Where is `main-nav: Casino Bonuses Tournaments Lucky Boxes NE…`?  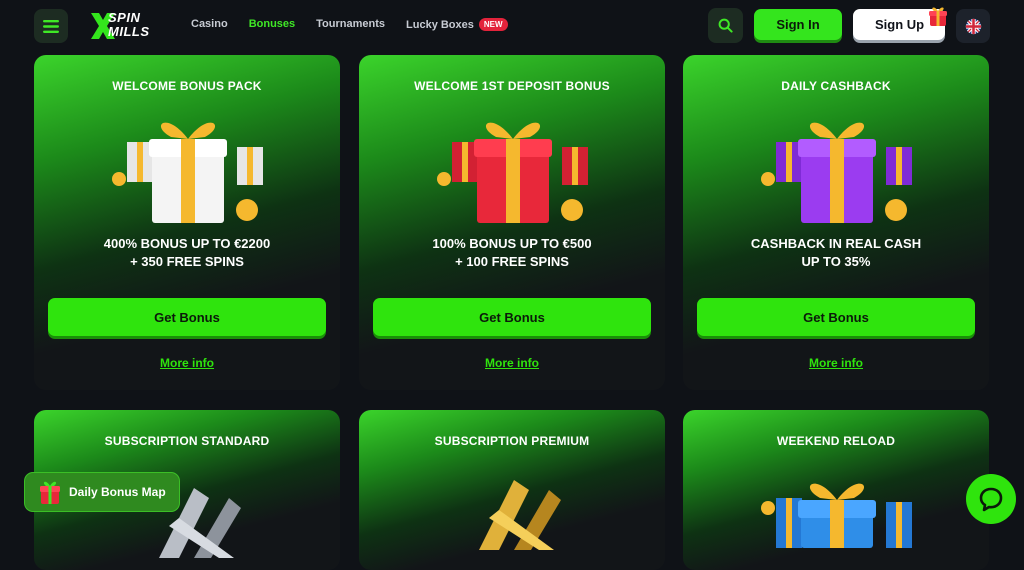 main-nav: Casino Bonuses Tournaments Lucky Boxes NE… is located at coordinates (360, 24).